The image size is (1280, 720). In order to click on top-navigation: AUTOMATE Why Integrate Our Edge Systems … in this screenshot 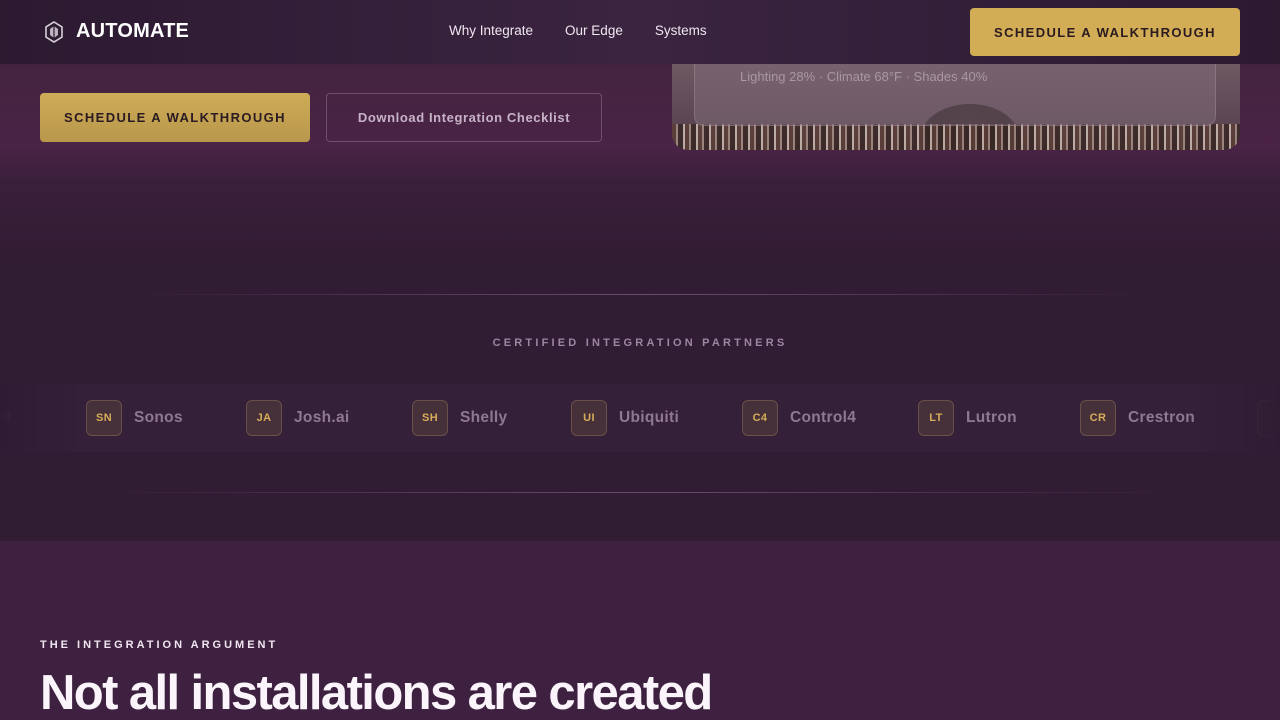, I will do `click(640, 32)`.